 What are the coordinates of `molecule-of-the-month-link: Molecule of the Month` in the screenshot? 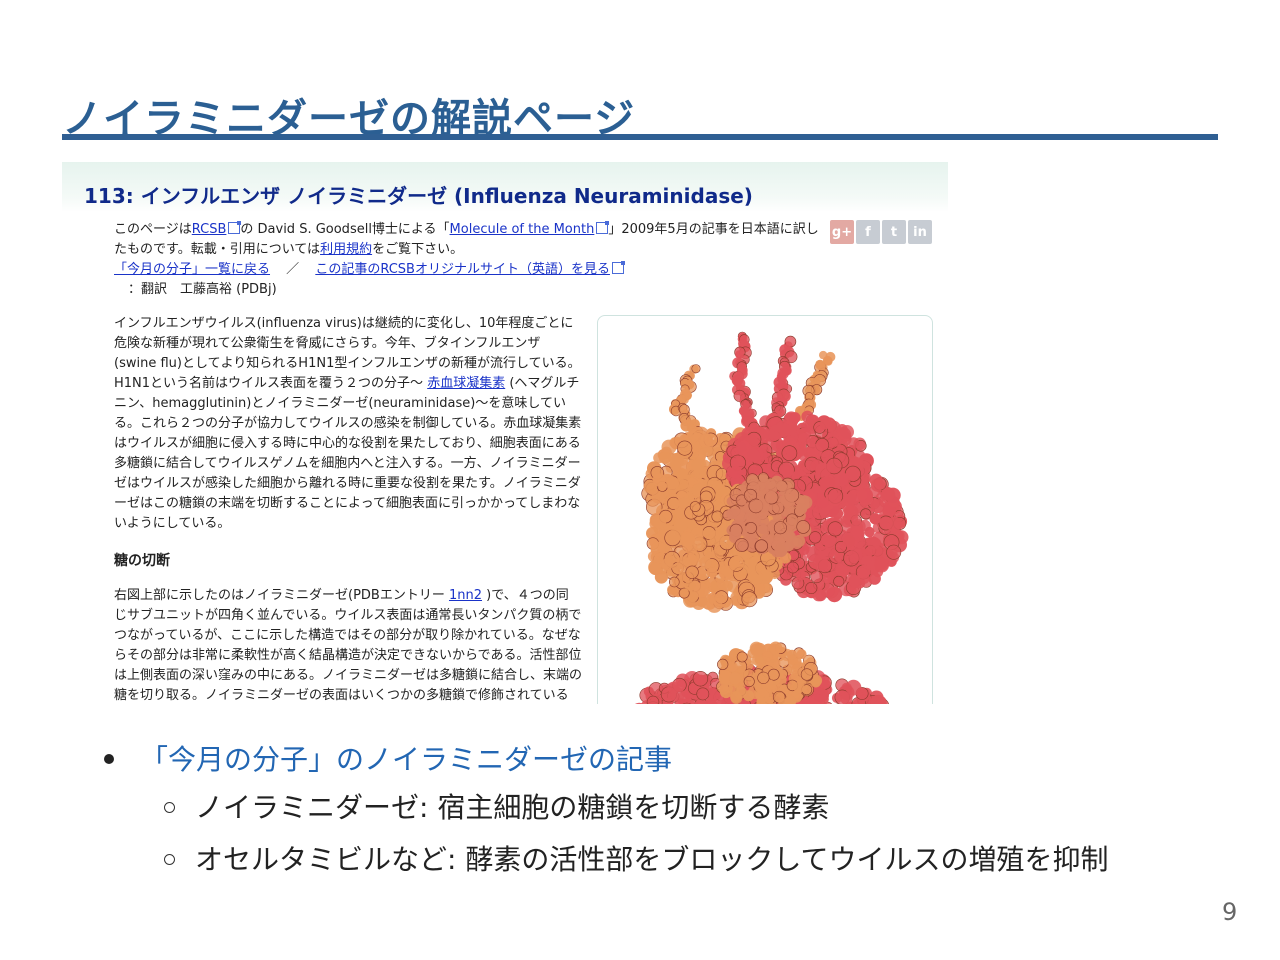 It's located at (522, 229).